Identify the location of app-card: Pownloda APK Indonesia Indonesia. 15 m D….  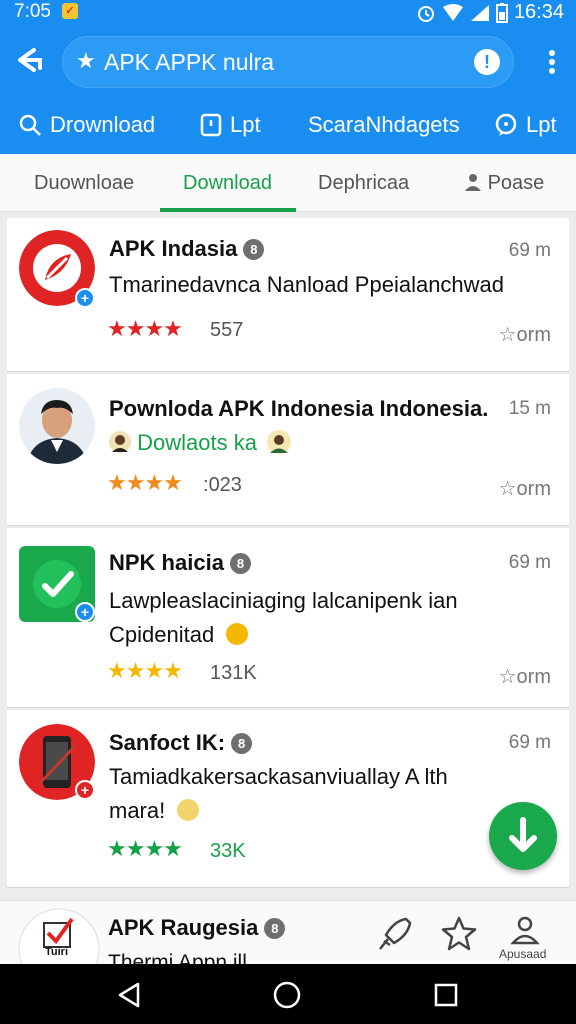
(288, 450).